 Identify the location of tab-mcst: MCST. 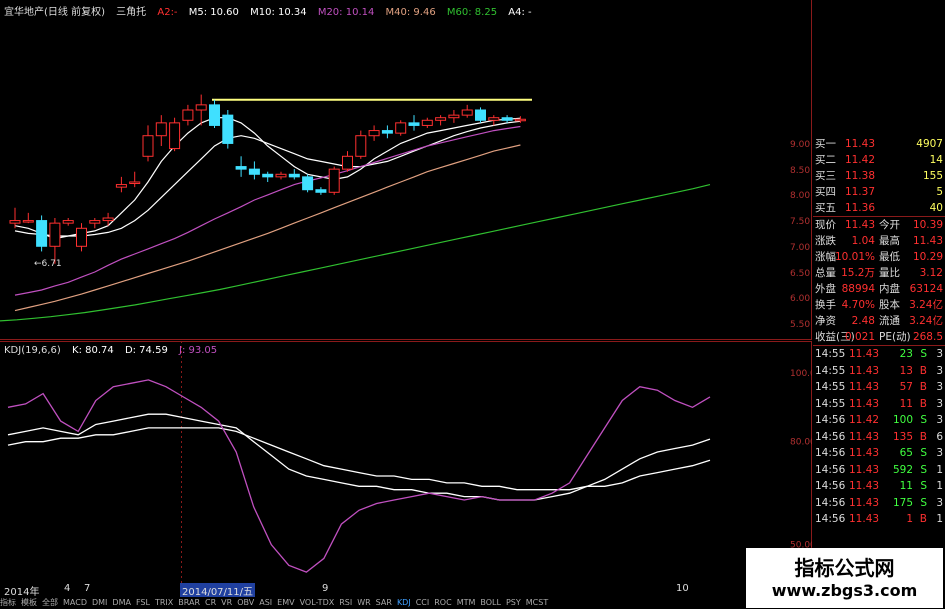
(537, 602).